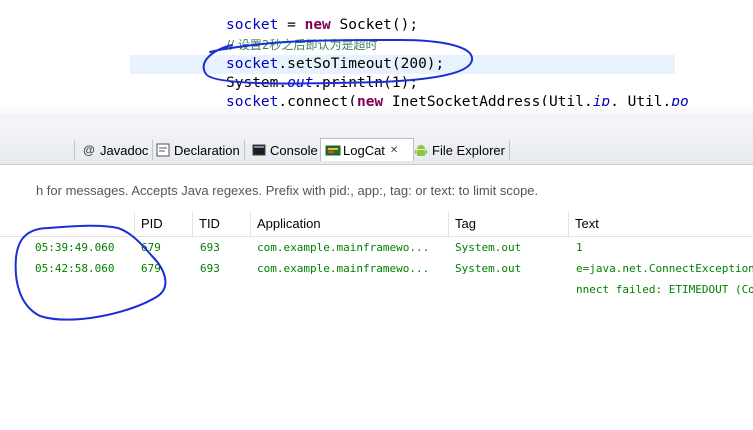 The width and height of the screenshot is (753, 430). I want to click on tab-console: Console, so click(285, 150).